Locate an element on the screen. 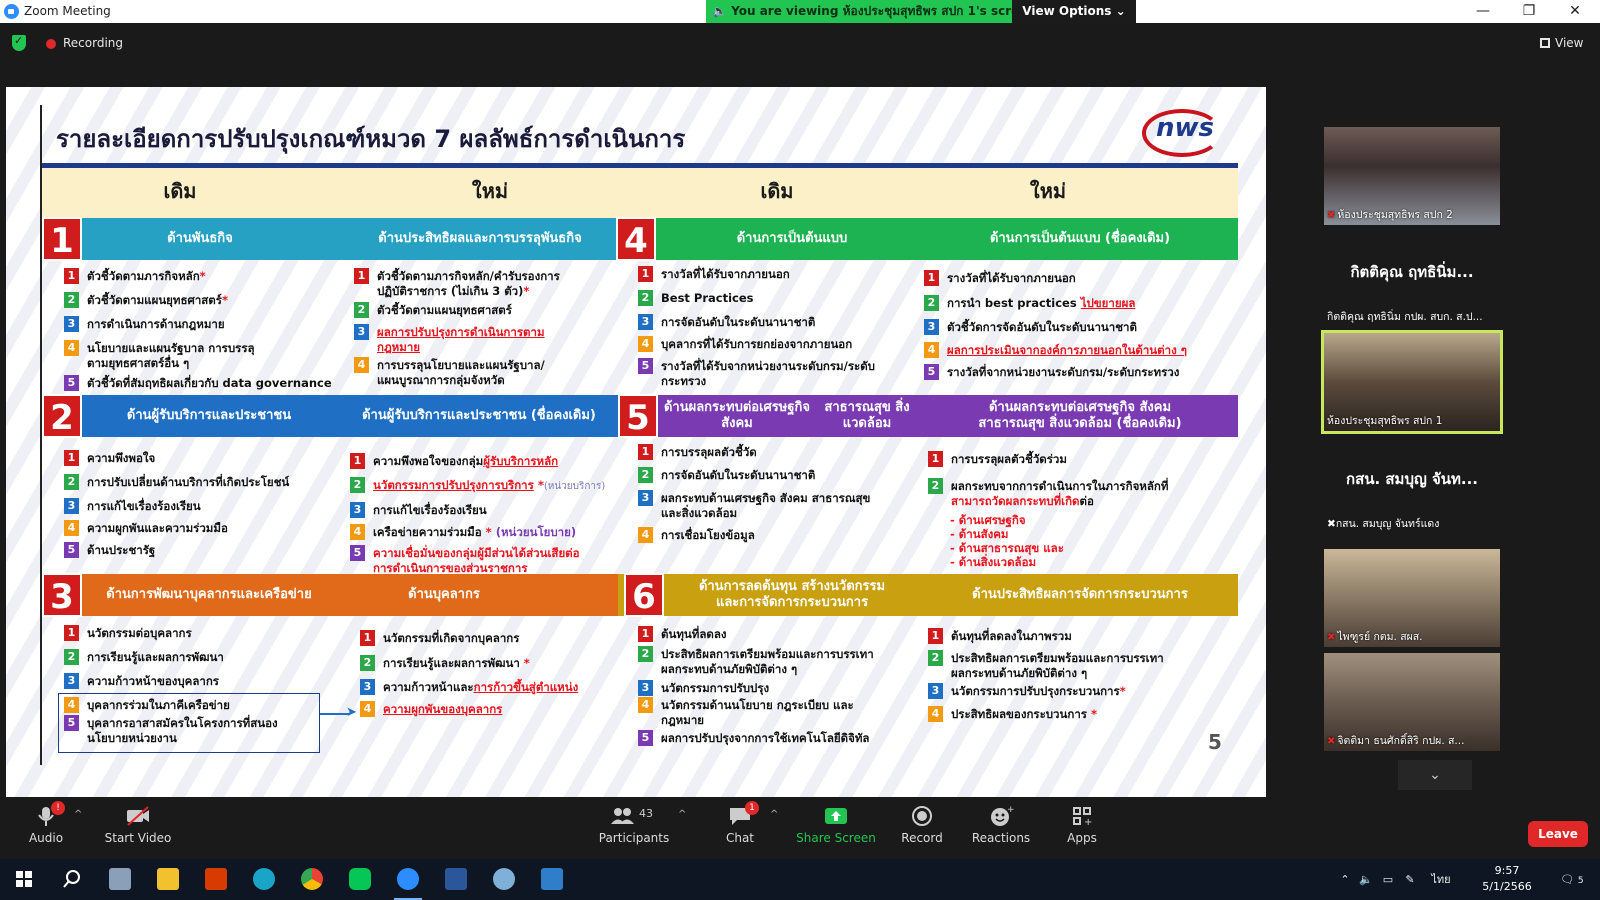  taskbar-zoom-icon is located at coordinates (408, 879).